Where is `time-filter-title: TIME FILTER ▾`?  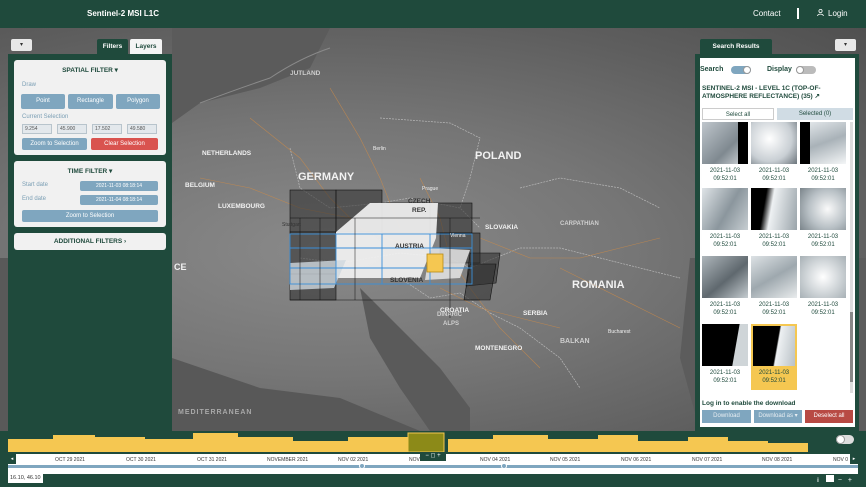
time-filter-title: TIME FILTER ▾ is located at coordinates (90, 171).